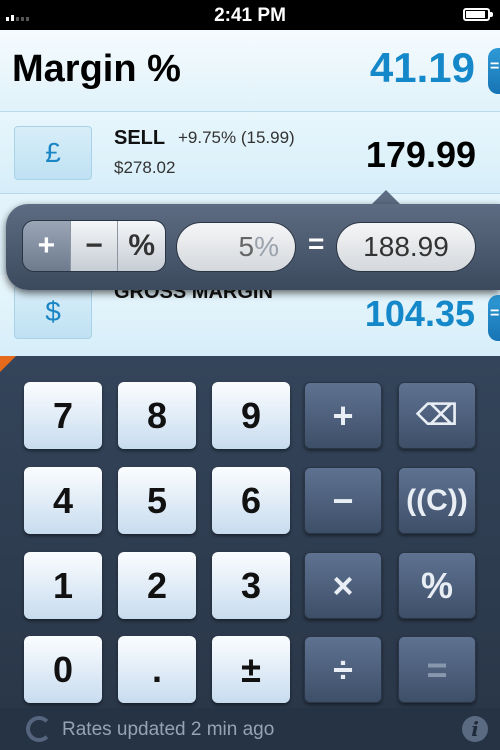 This screenshot has height=750, width=500. What do you see at coordinates (437, 585) in the screenshot?
I see `key-percent: %` at bounding box center [437, 585].